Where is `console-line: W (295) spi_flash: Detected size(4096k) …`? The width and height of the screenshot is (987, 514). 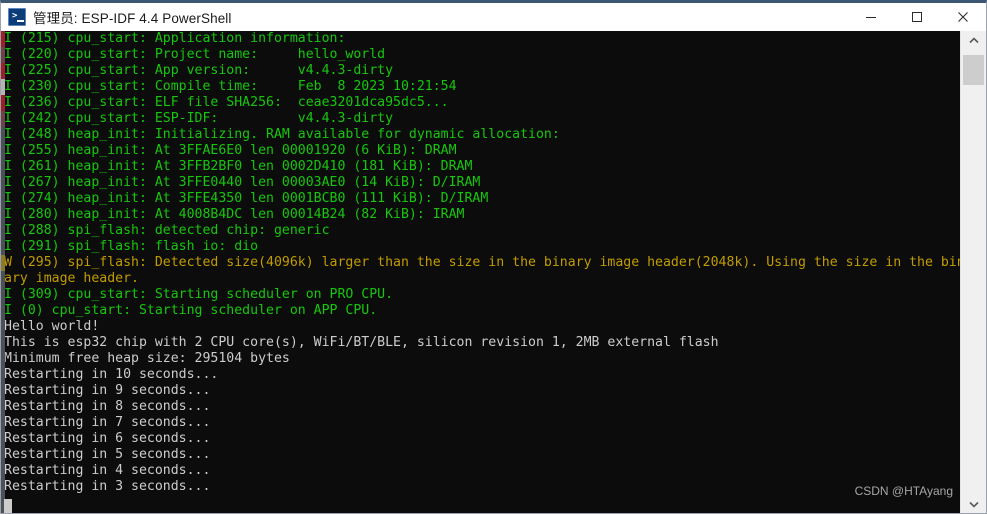 console-line: W (295) spi_flash: Detected size(4096k) … is located at coordinates (482, 262).